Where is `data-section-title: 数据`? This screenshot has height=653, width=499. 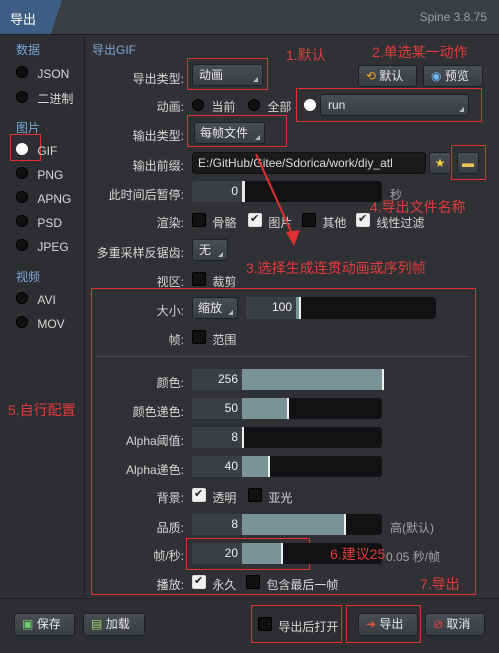
data-section-title: 数据 is located at coordinates (28, 50).